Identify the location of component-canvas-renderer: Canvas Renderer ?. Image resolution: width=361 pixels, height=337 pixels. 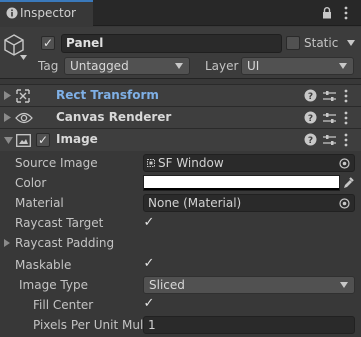
(180, 117).